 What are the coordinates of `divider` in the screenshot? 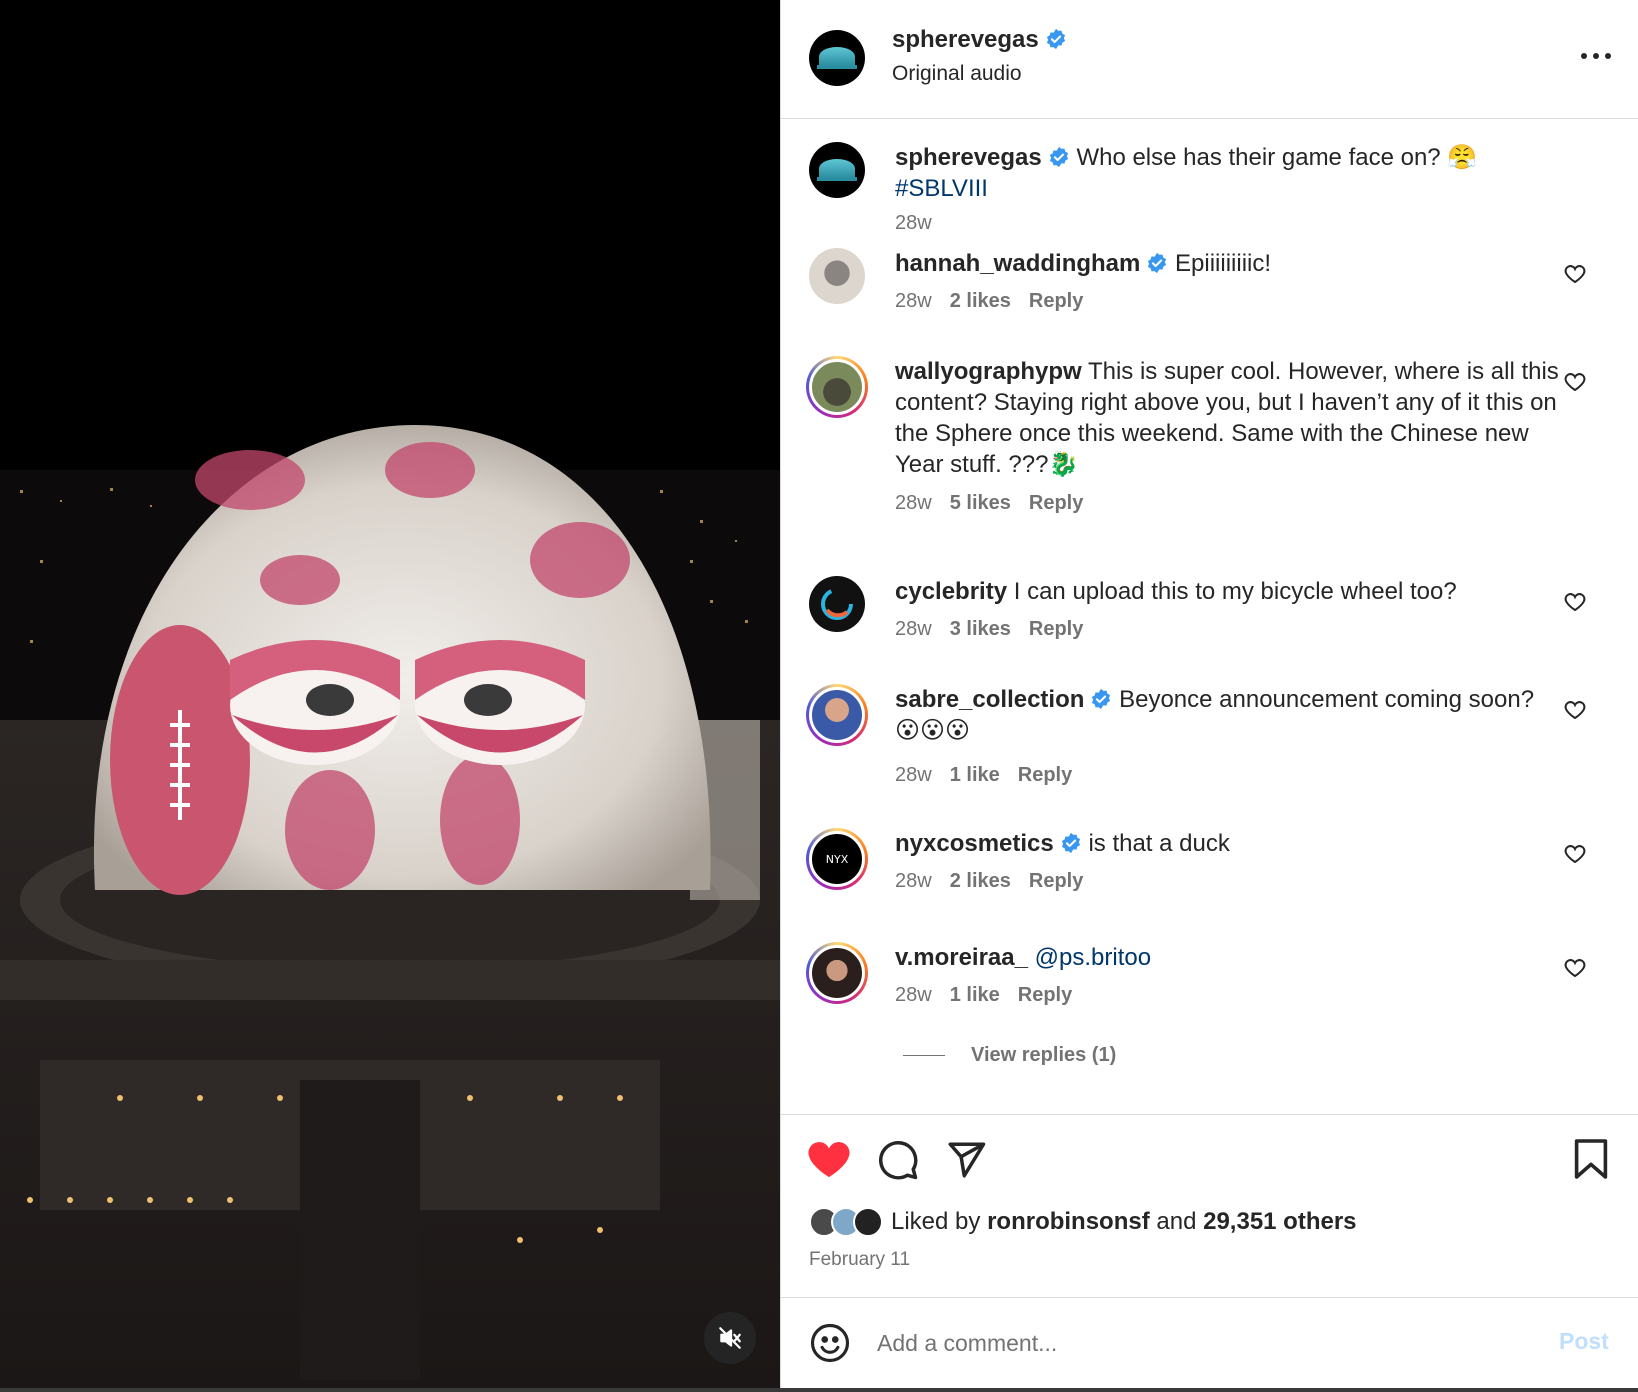 It's located at (924, 1055).